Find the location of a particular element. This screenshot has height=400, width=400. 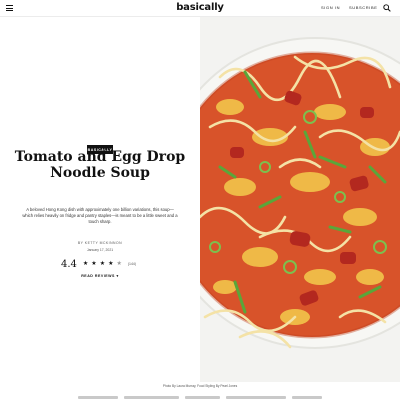

rating-summary: 4.4 ★ ★ ★ ★ ★ (144) is located at coordinates (98, 264).